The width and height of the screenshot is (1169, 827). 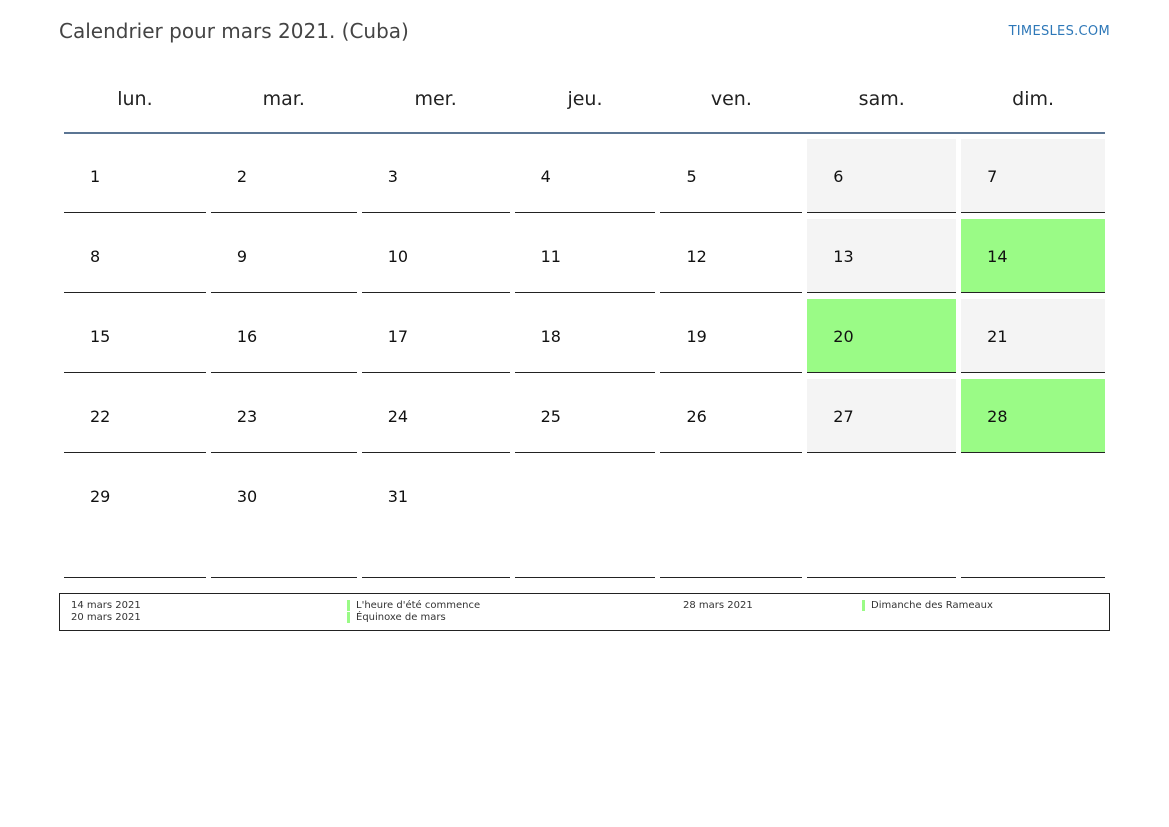 What do you see at coordinates (95, 176) in the screenshot?
I see `day-number: 1` at bounding box center [95, 176].